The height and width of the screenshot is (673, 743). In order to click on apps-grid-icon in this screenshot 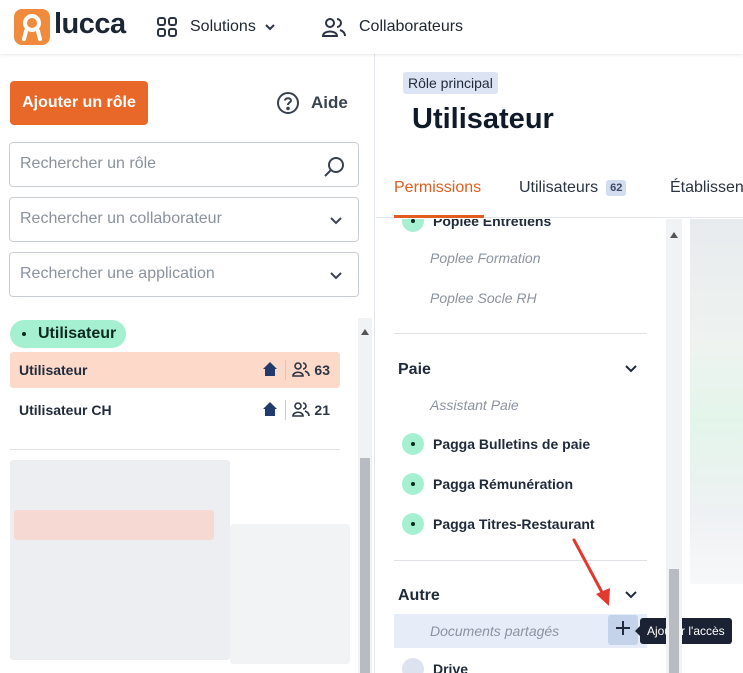, I will do `click(167, 27)`.